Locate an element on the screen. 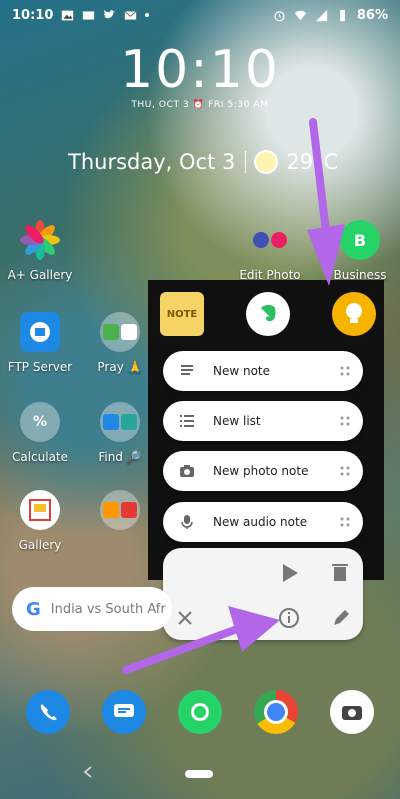  weather-sun-icon is located at coordinates (266, 162).